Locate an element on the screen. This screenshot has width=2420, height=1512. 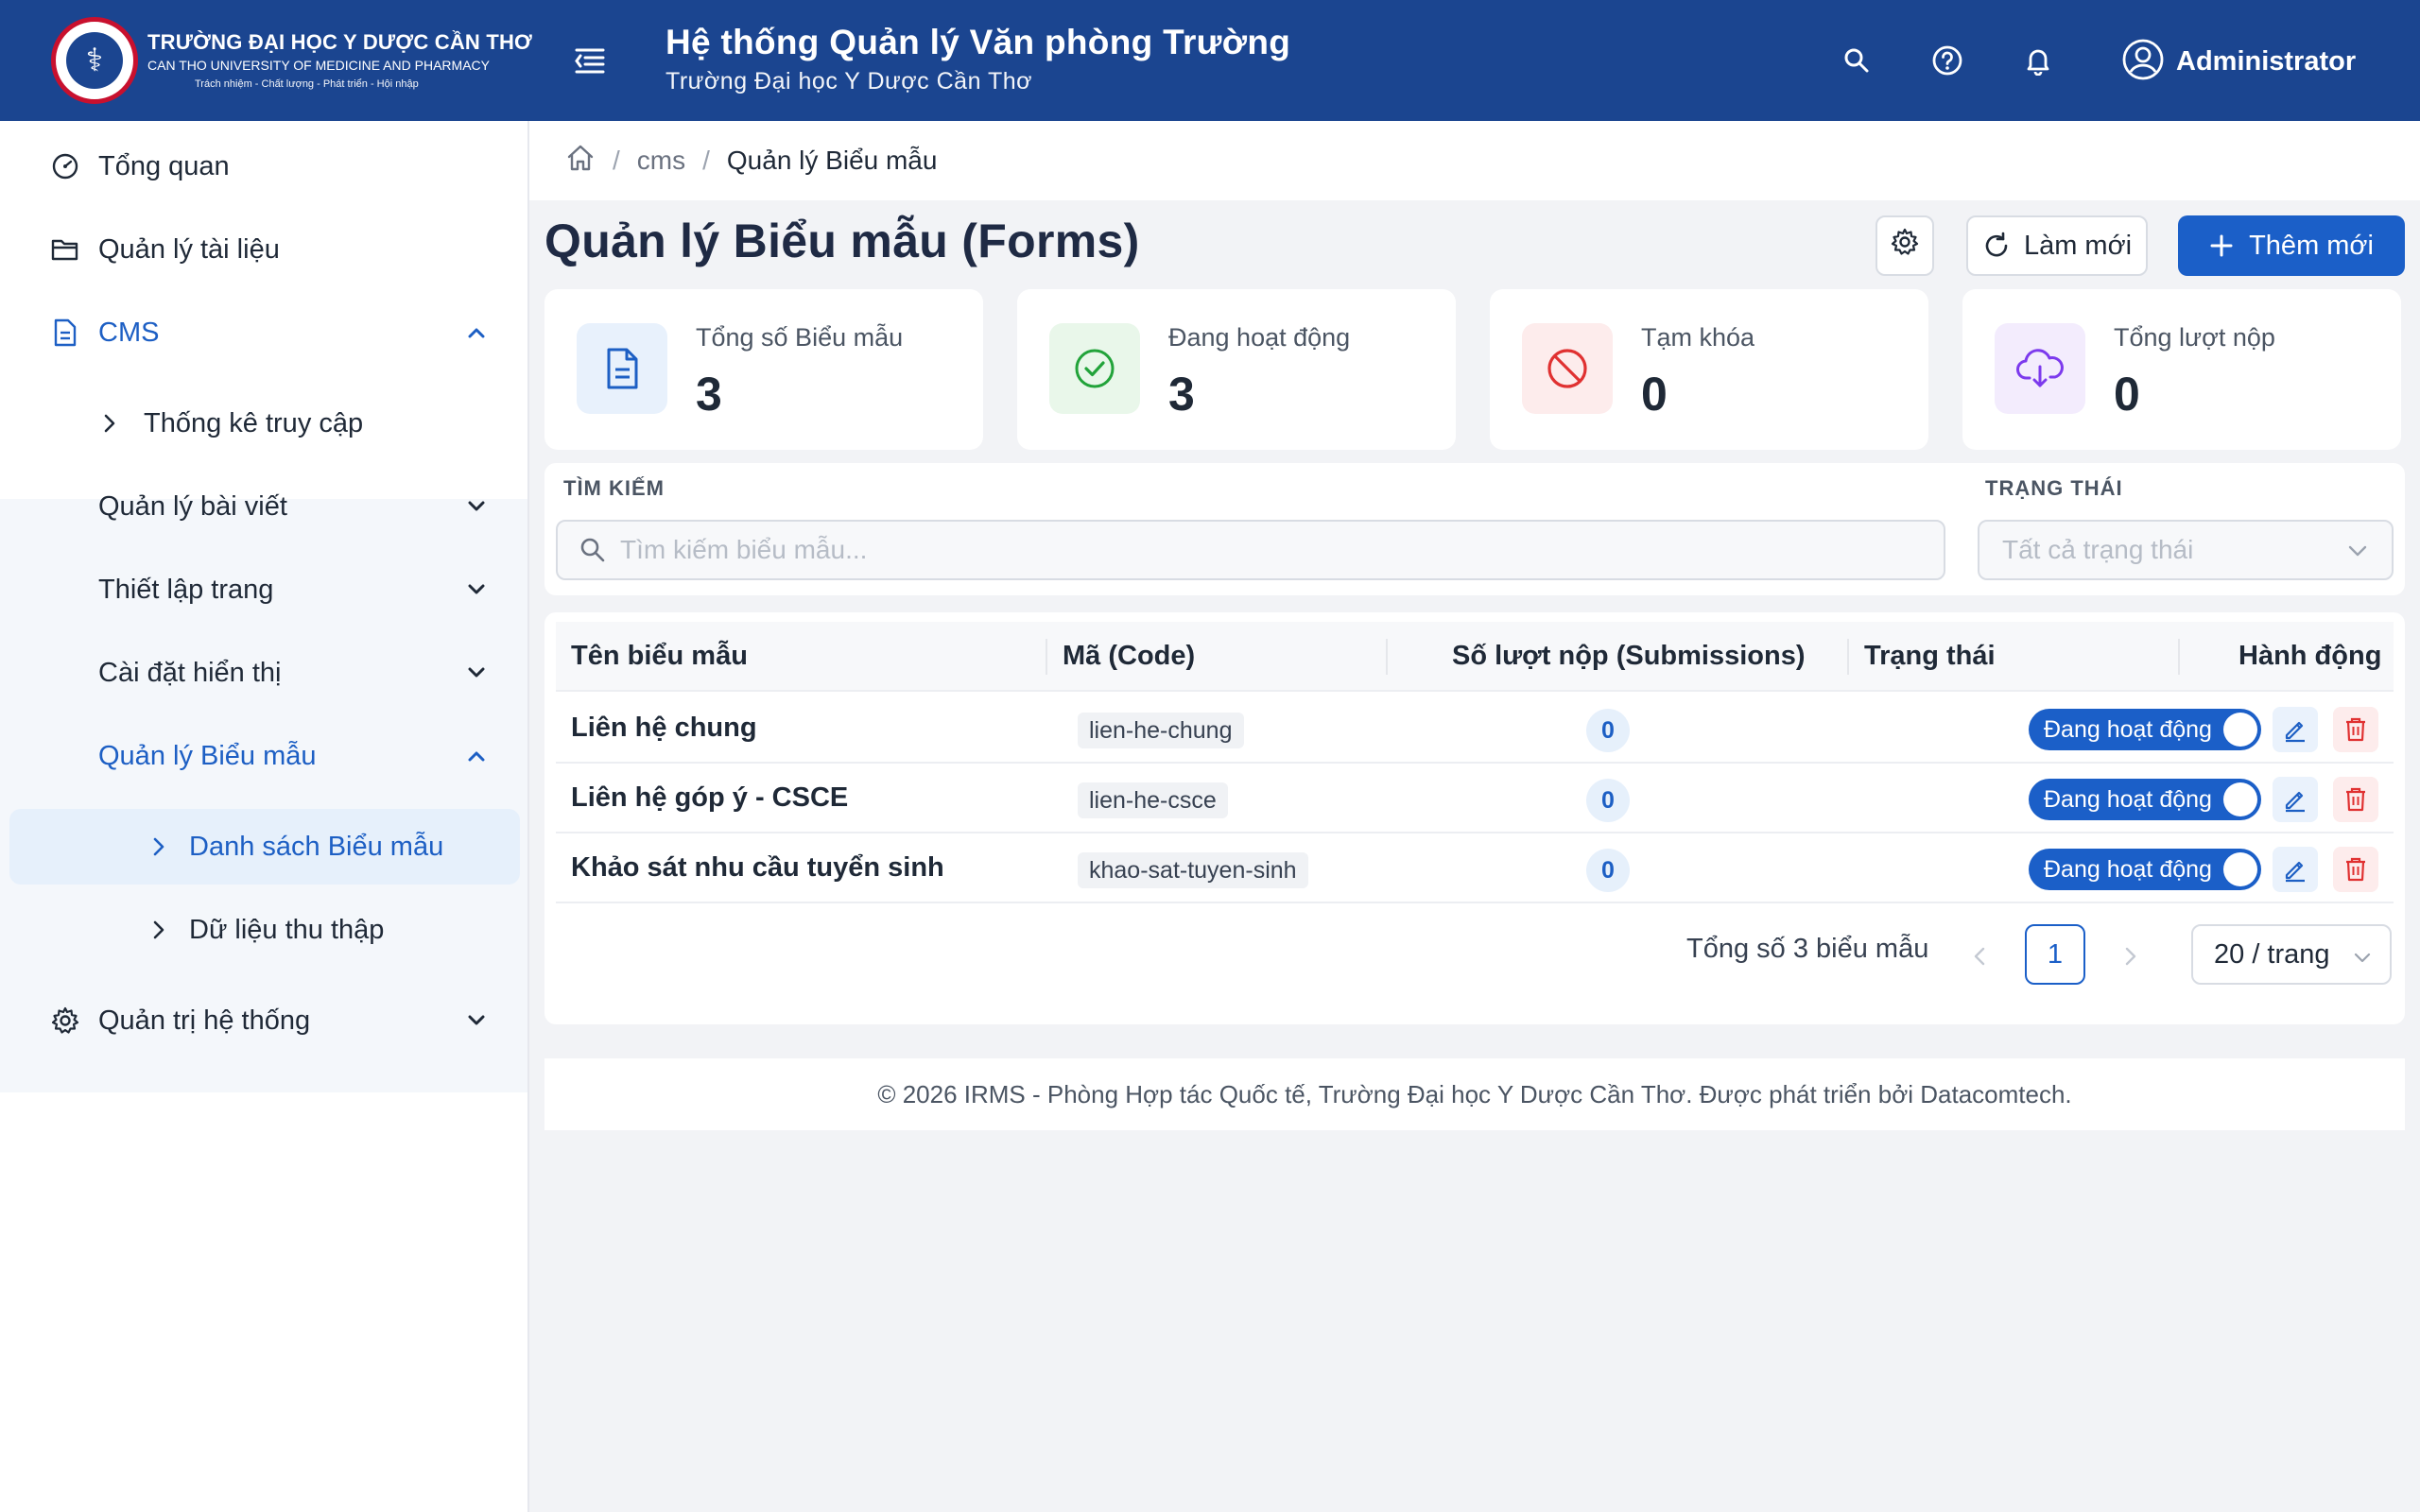
home-icon is located at coordinates (580, 161).